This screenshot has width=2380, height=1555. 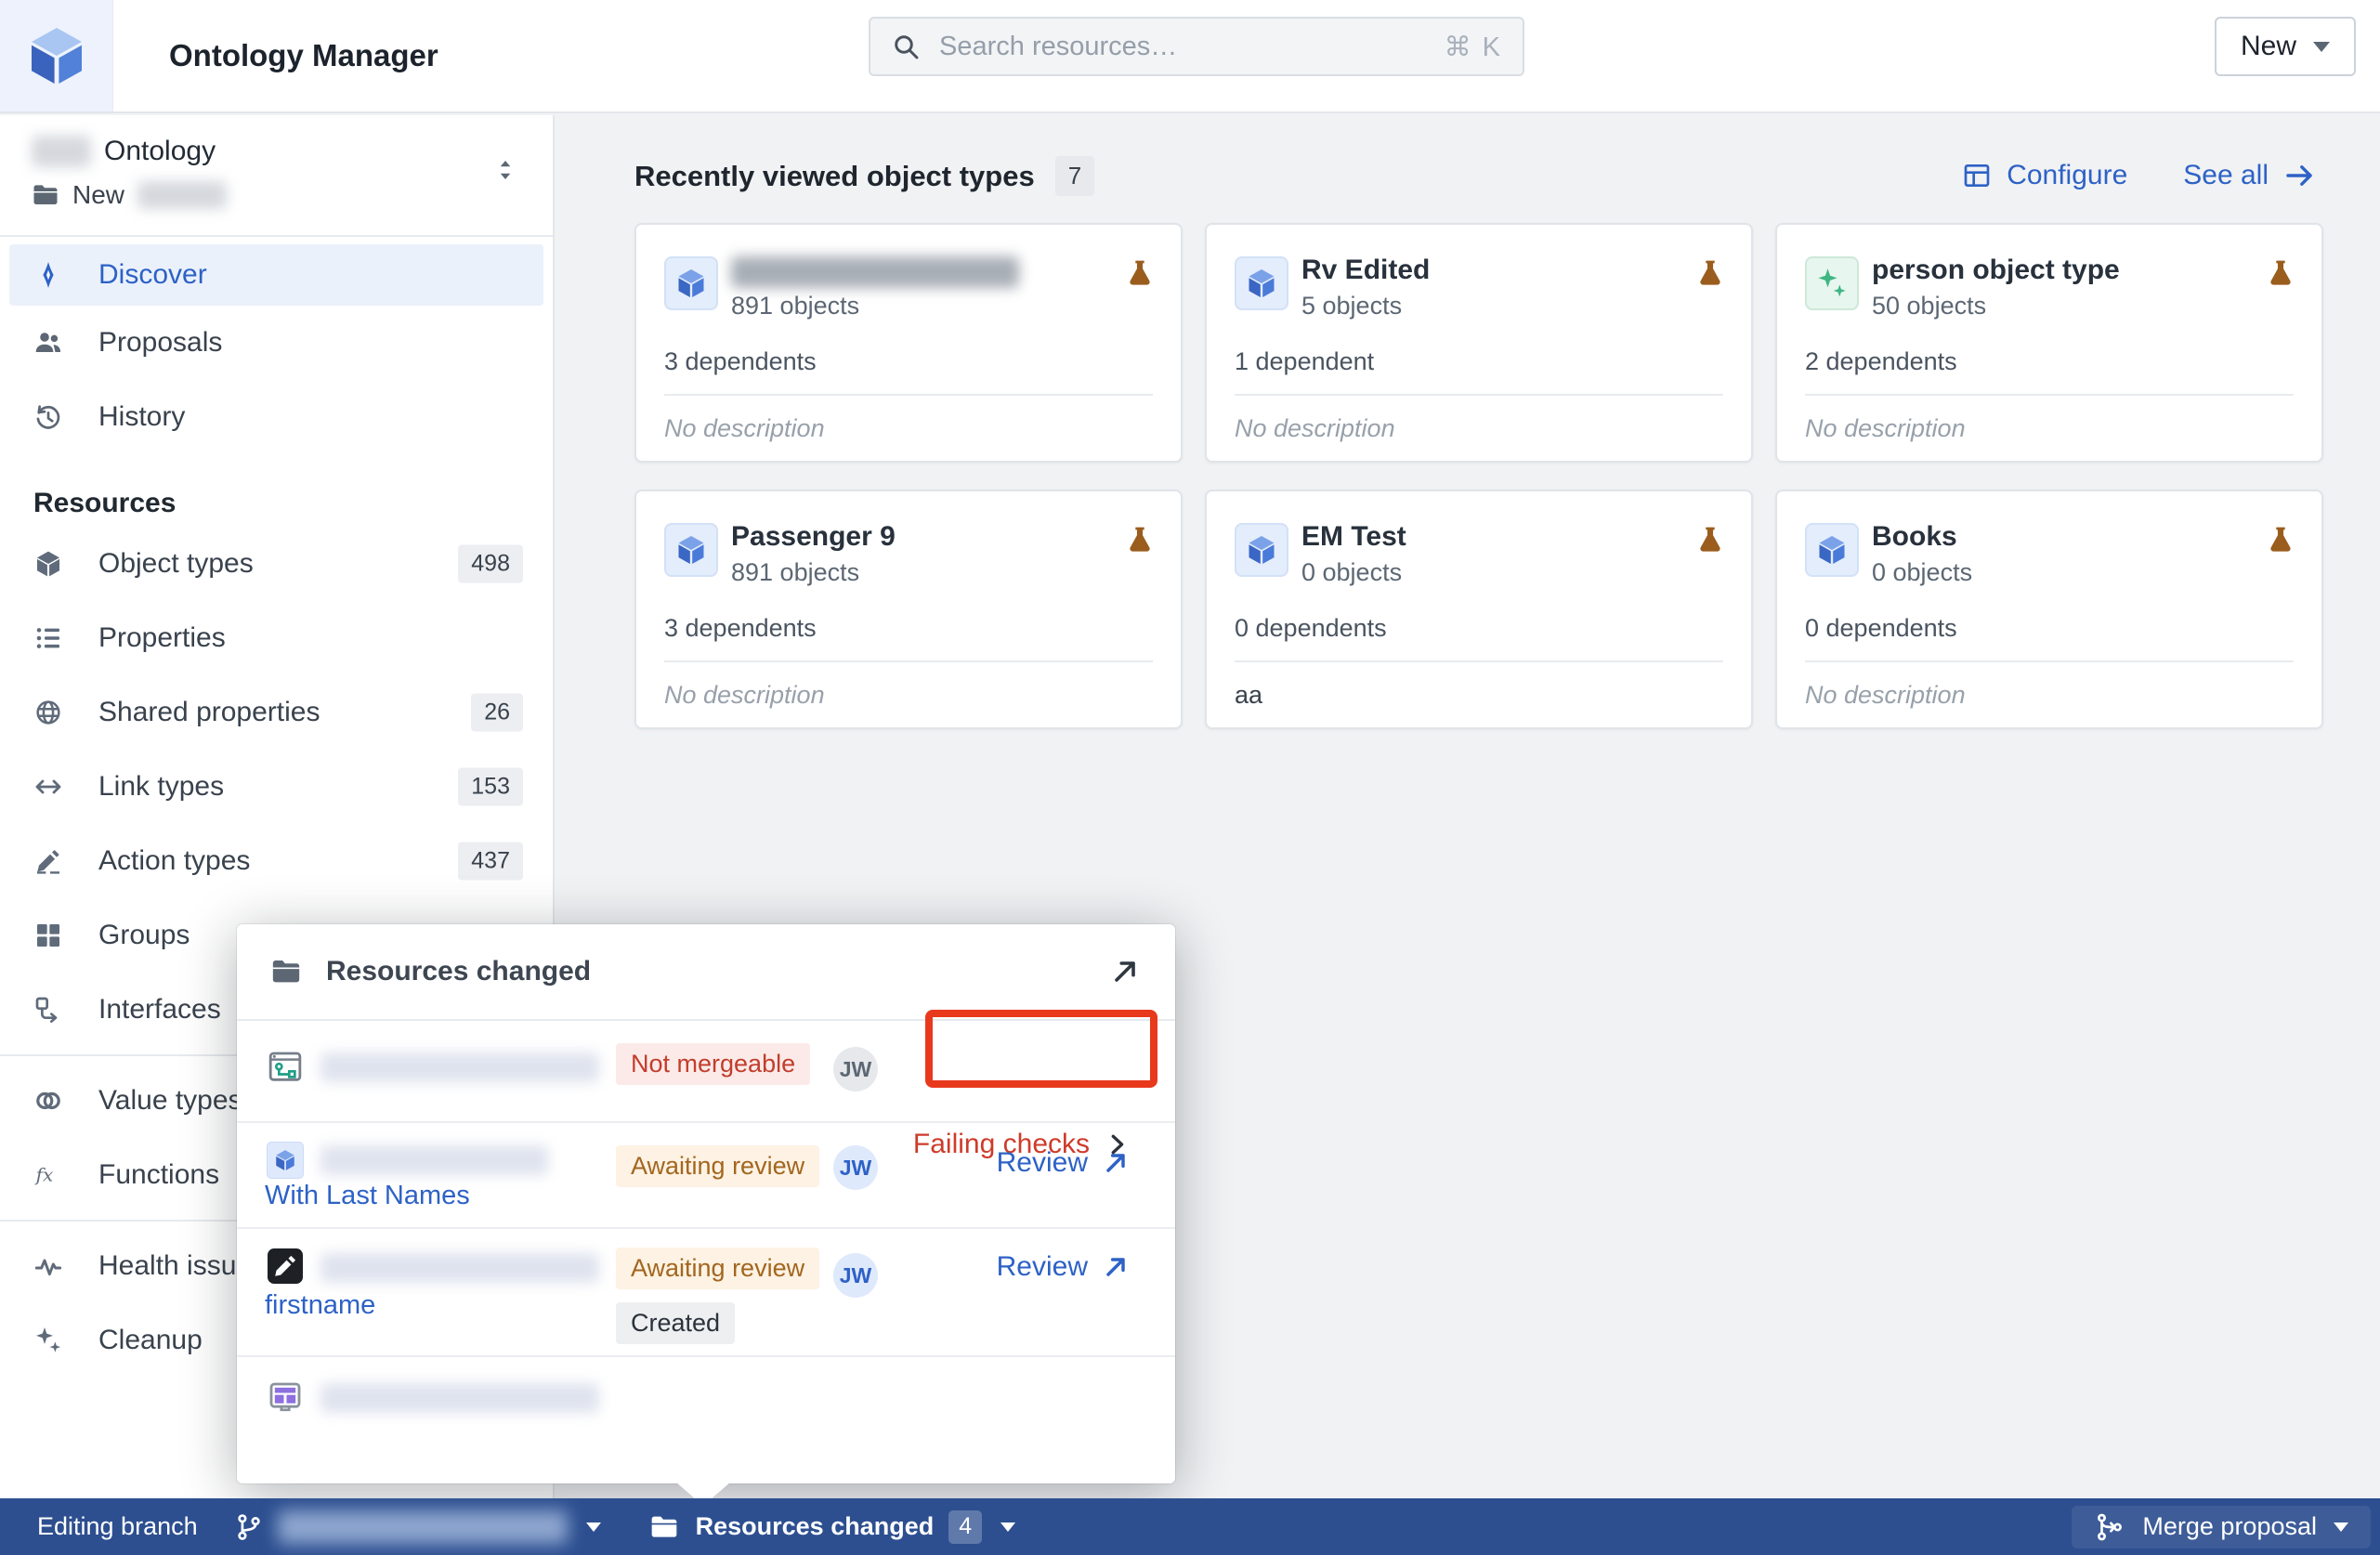 I want to click on status-badge: Not mergeable, so click(x=713, y=1064).